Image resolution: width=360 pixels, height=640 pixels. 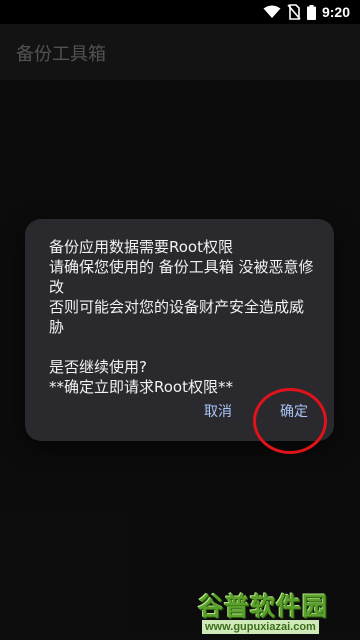 What do you see at coordinates (311, 12) in the screenshot?
I see `battery-icon` at bounding box center [311, 12].